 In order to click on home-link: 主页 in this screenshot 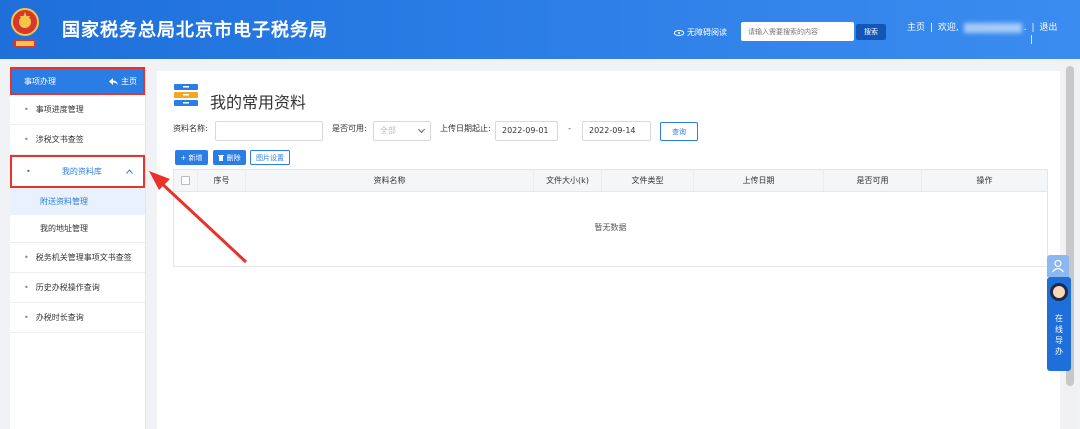, I will do `click(916, 28)`.